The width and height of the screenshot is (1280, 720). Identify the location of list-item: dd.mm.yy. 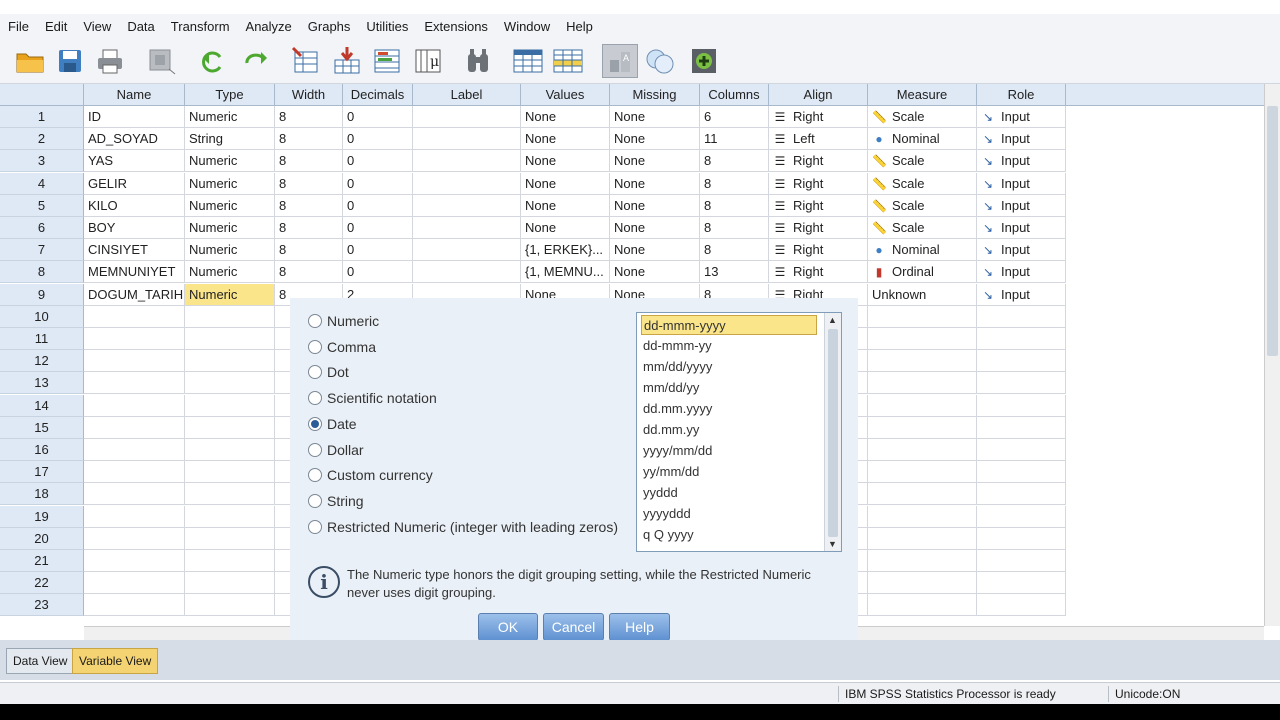
(729, 430).